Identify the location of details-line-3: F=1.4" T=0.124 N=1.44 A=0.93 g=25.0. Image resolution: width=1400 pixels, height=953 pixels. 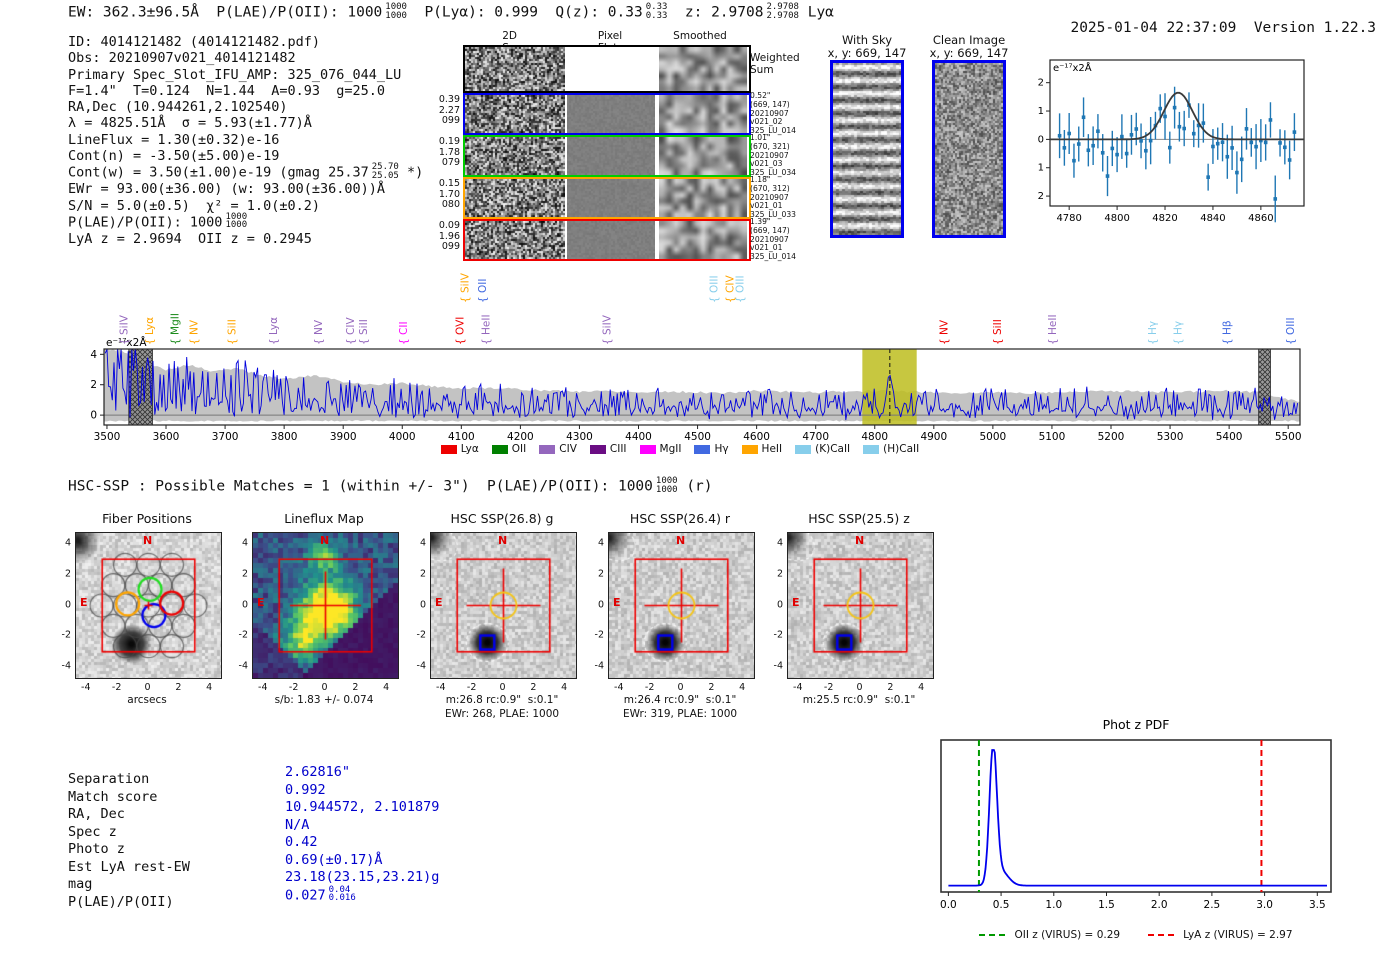
(245, 91).